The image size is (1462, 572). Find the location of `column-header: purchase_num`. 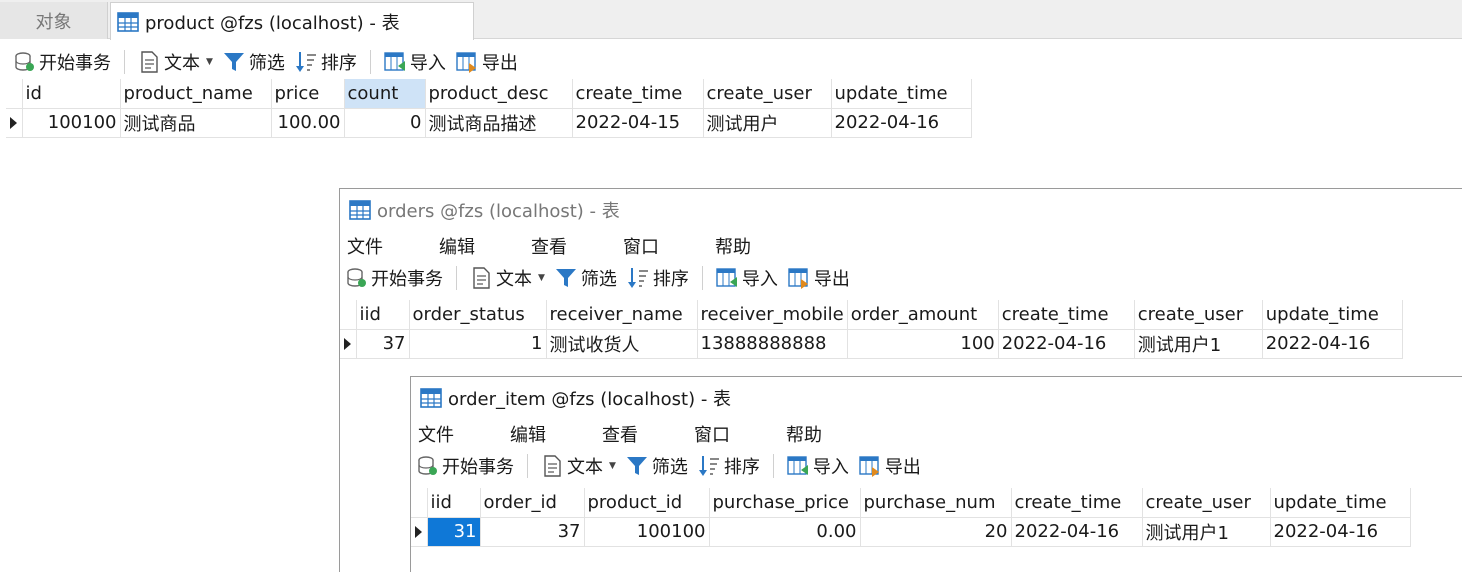

column-header: purchase_num is located at coordinates (936, 503).